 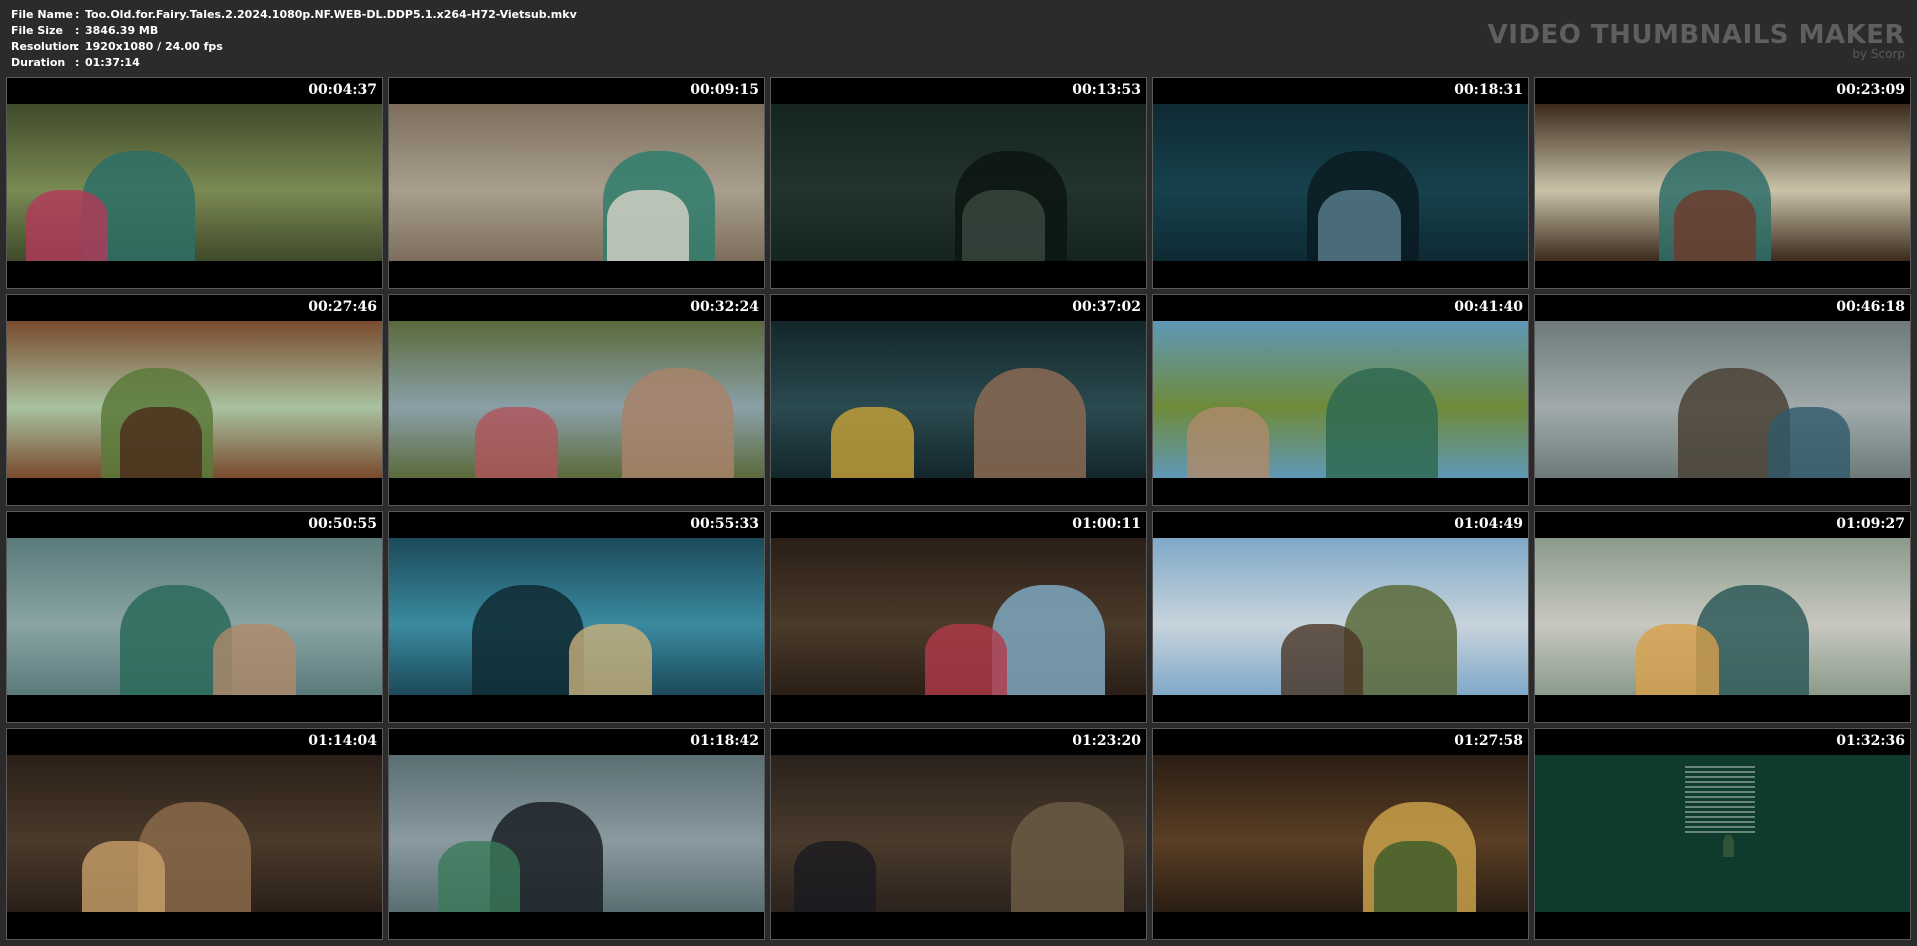 I want to click on brand-title: VIDEO THUMBNAILS MAKER, so click(x=1696, y=35).